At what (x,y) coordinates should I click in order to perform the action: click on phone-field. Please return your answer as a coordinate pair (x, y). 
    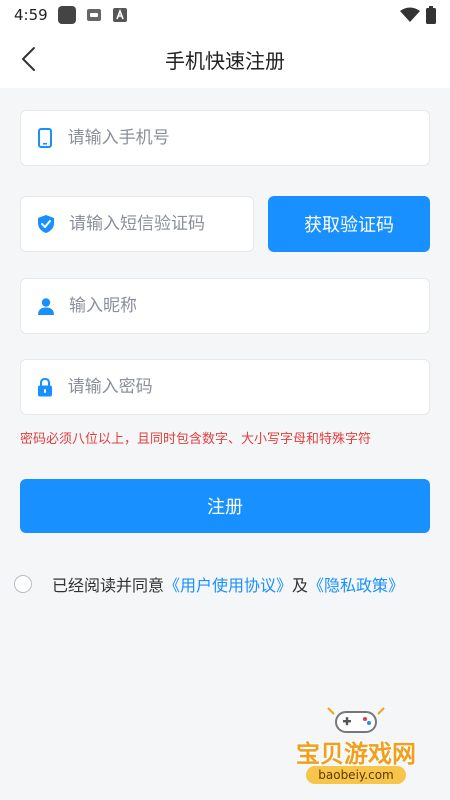
    Looking at the image, I should click on (225, 138).